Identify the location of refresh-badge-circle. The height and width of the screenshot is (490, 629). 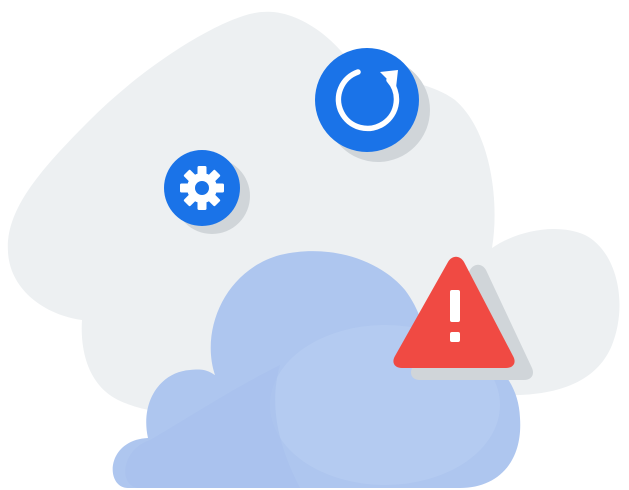
(367, 100).